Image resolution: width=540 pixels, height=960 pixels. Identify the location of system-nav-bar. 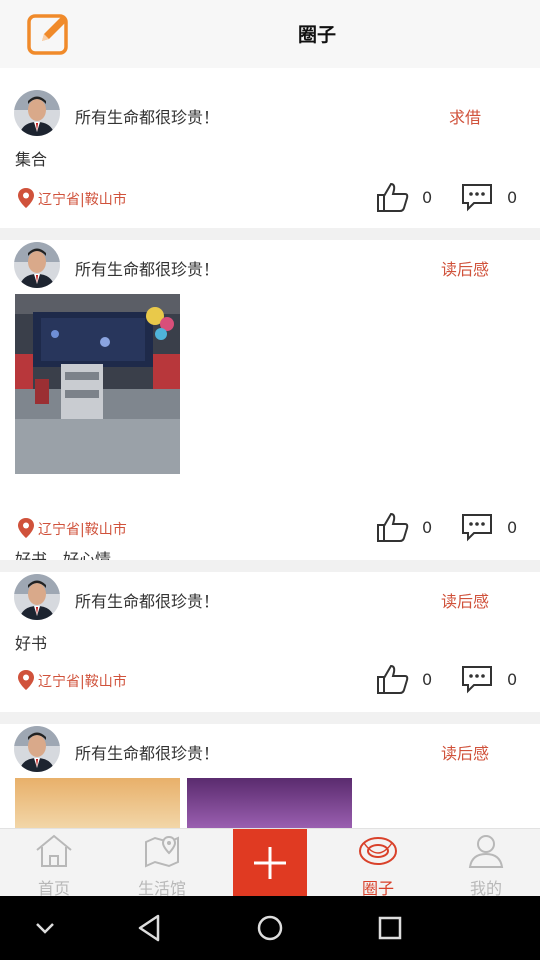
(270, 928).